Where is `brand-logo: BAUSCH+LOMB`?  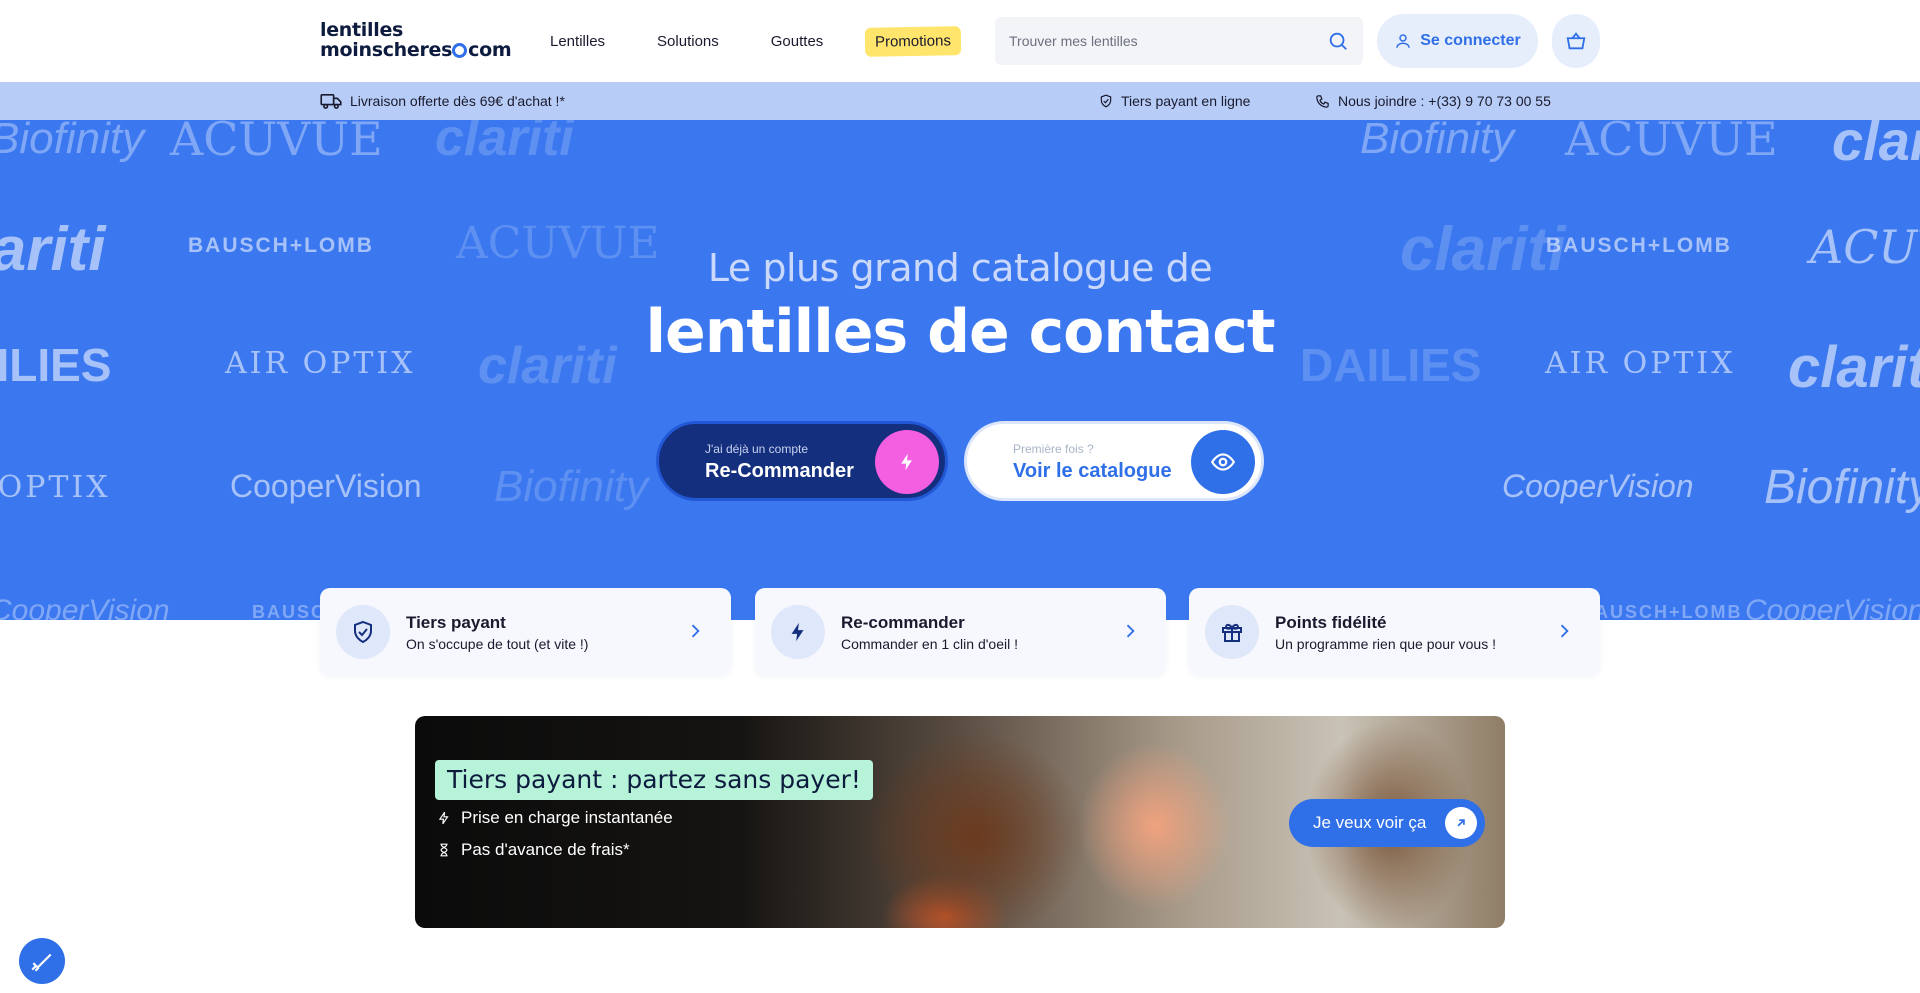 brand-logo: BAUSCH+LOMB is located at coordinates (1661, 611).